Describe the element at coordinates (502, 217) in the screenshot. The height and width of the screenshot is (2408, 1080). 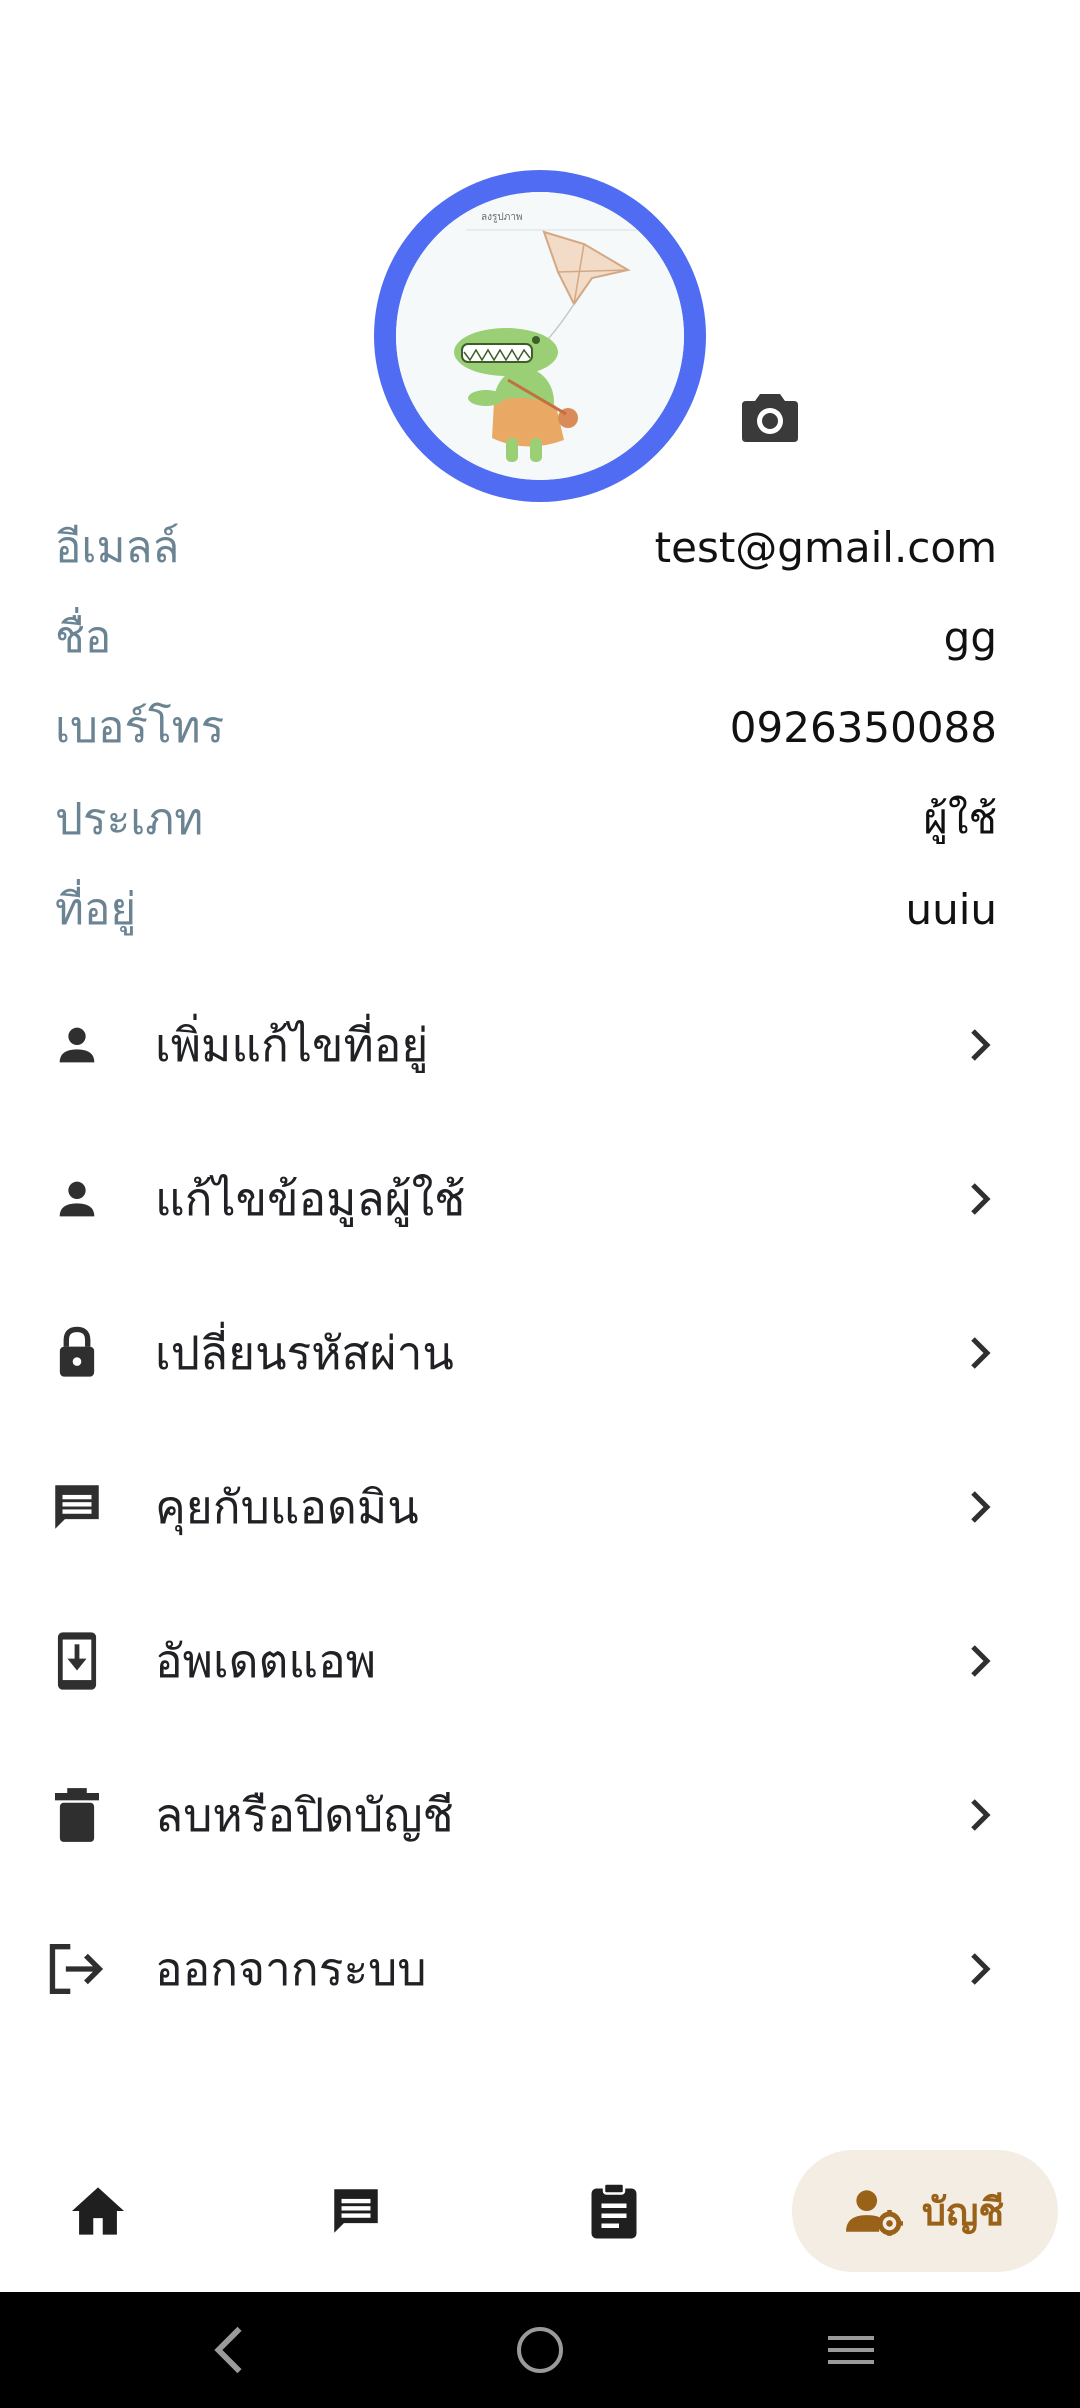
I see `avatar-caption: ลงรูปภาพ` at that location.